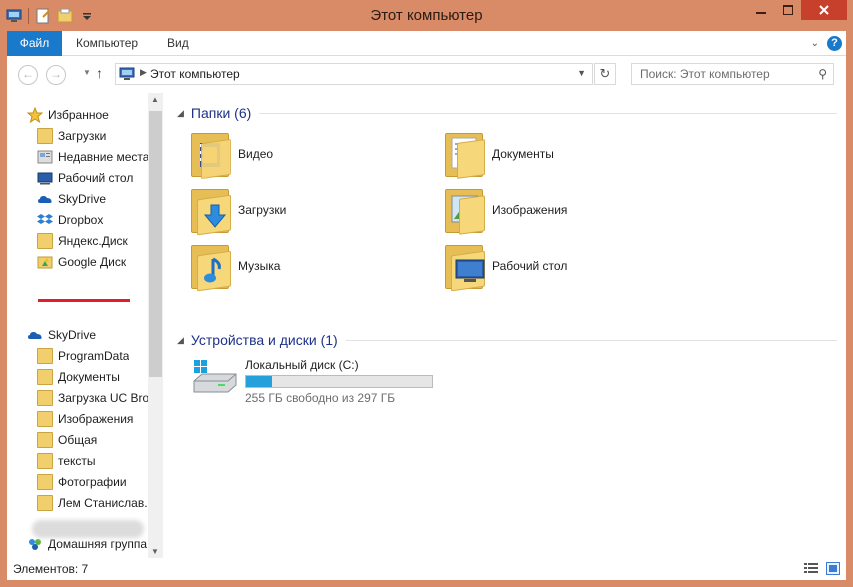 Image resolution: width=853 pixels, height=587 pixels. What do you see at coordinates (210, 155) in the screenshot?
I see `video-folder-icon` at bounding box center [210, 155].